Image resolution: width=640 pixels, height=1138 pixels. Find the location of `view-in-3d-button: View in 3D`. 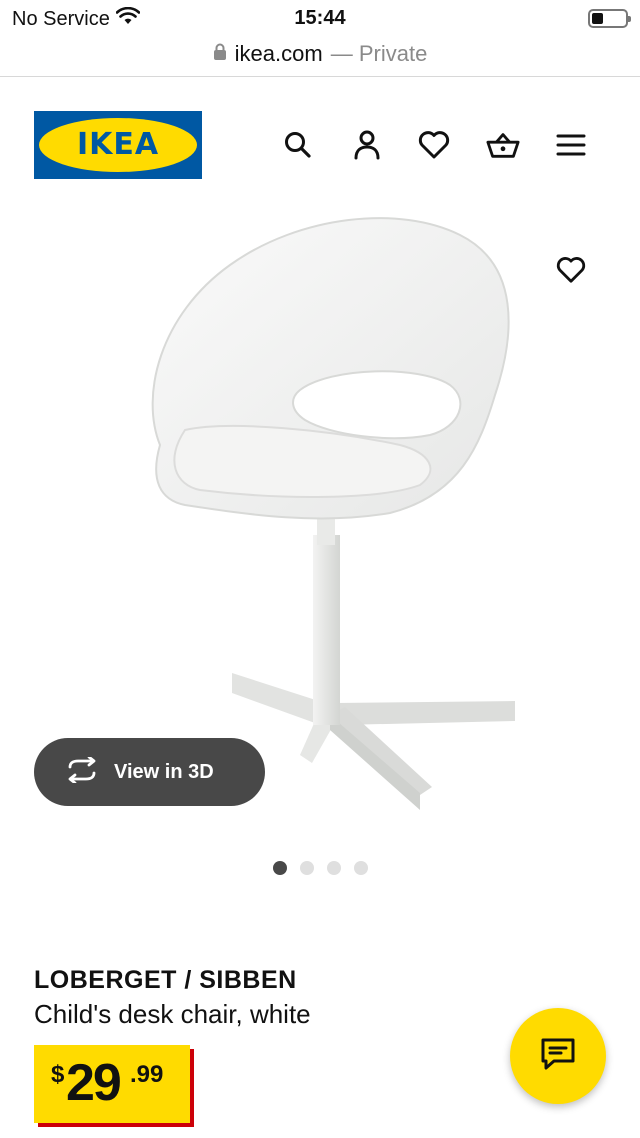

view-in-3d-button: View in 3D is located at coordinates (149, 772).